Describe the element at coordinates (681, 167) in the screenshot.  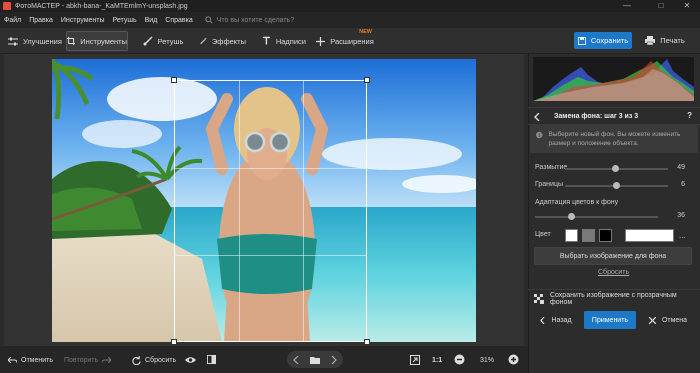
I see `blur-value: 49` at that location.